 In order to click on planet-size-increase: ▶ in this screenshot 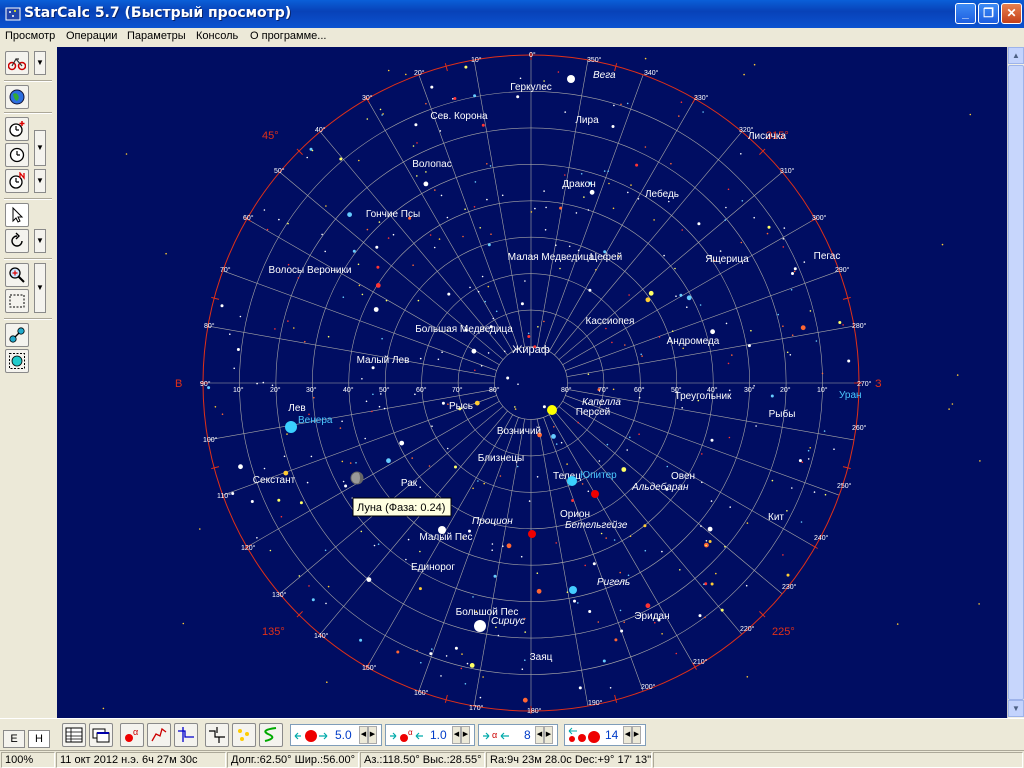, I will do `click(636, 735)`.